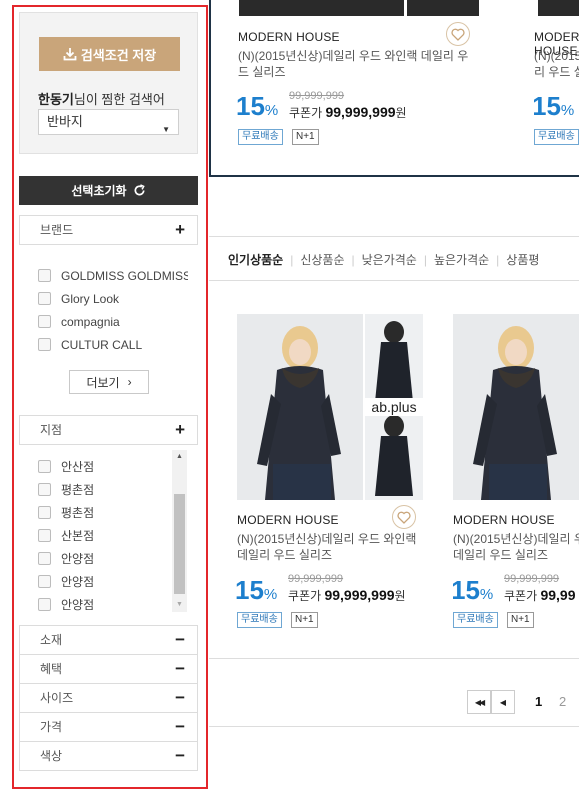 Image resolution: width=579 pixels, height=800 pixels. I want to click on page-2: 2, so click(562, 701).